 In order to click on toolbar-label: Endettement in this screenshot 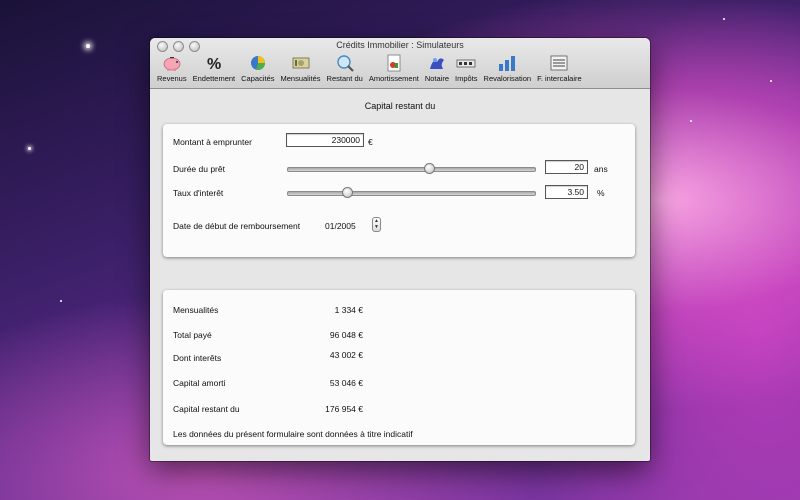, I will do `click(214, 78)`.